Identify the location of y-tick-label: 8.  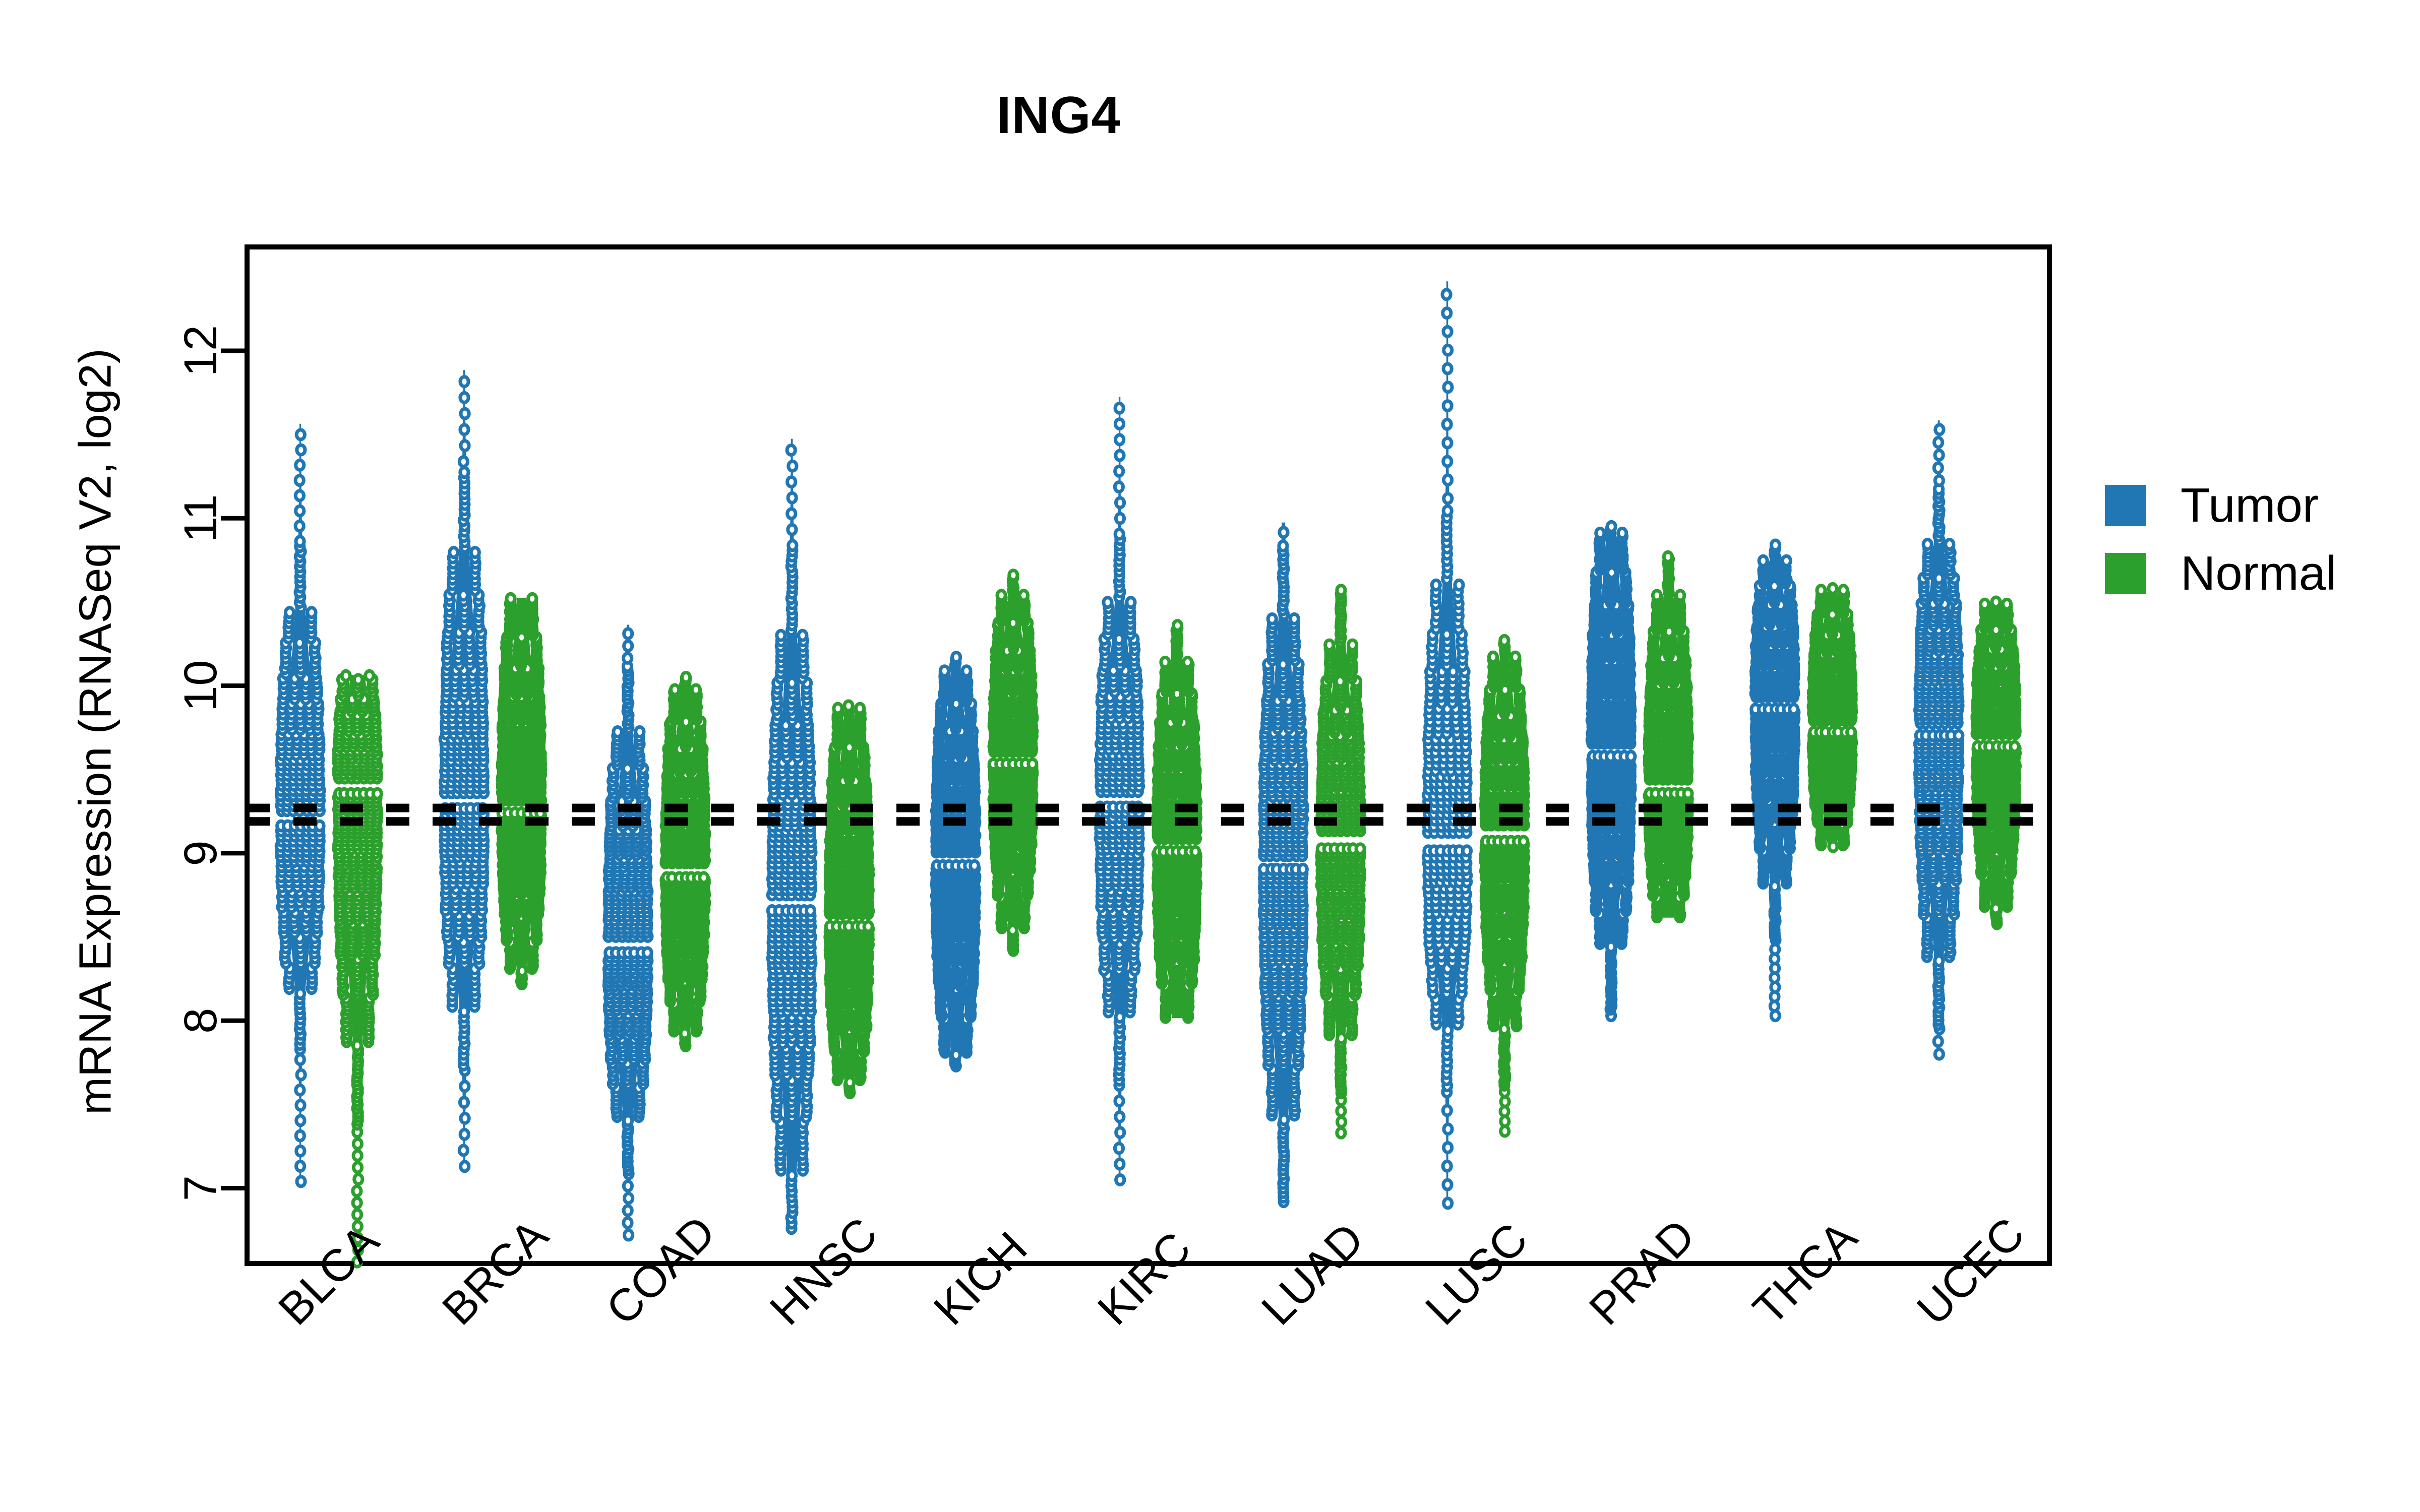
(200, 1021).